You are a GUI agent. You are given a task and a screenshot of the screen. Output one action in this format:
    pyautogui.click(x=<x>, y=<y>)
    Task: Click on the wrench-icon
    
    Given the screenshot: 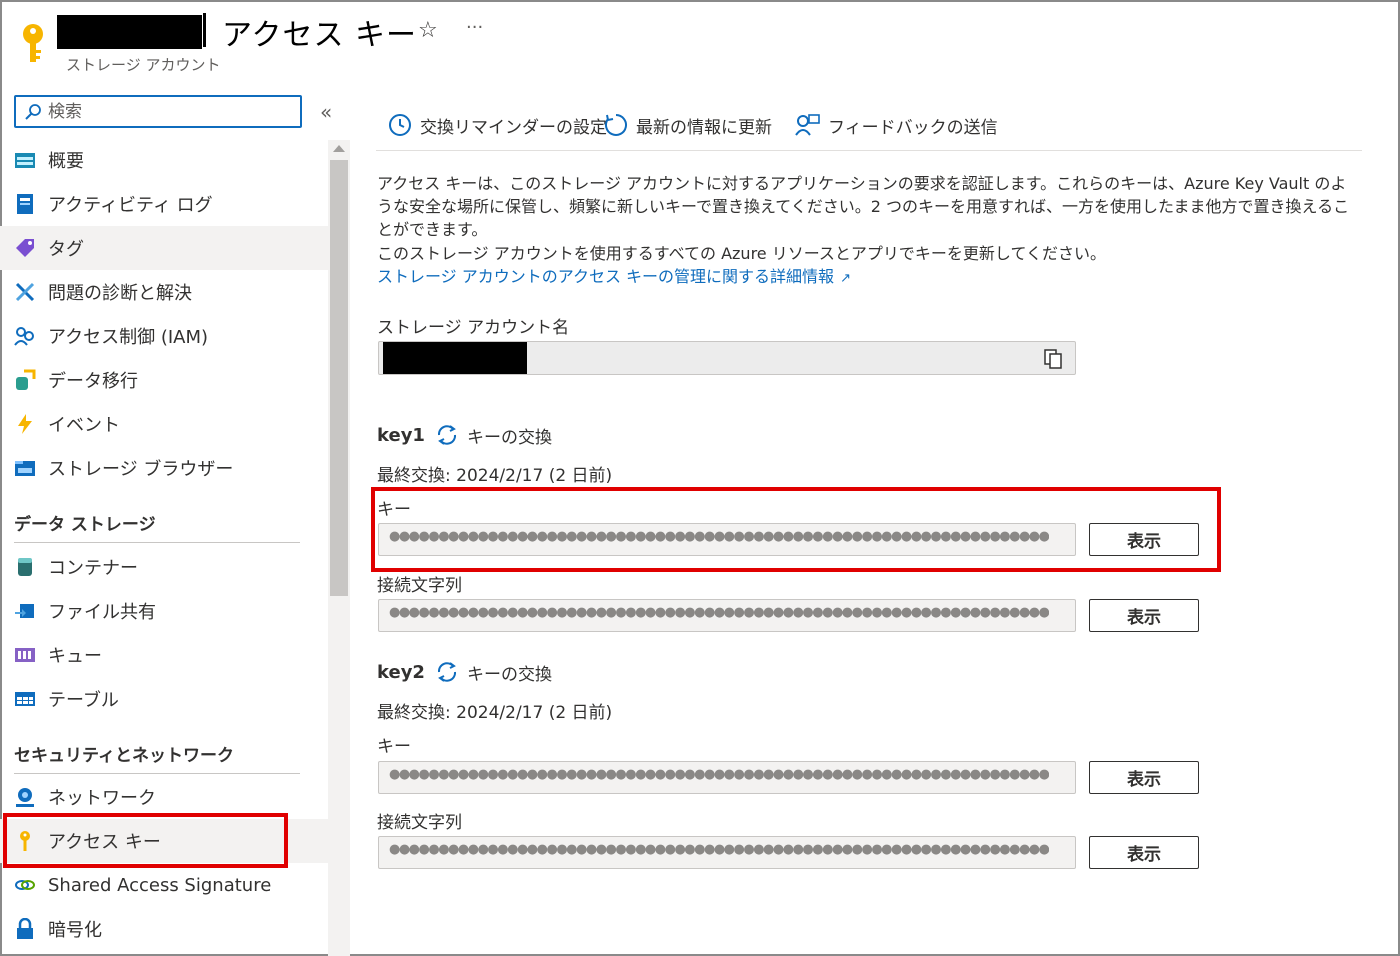 What is the action you would take?
    pyautogui.click(x=25, y=292)
    